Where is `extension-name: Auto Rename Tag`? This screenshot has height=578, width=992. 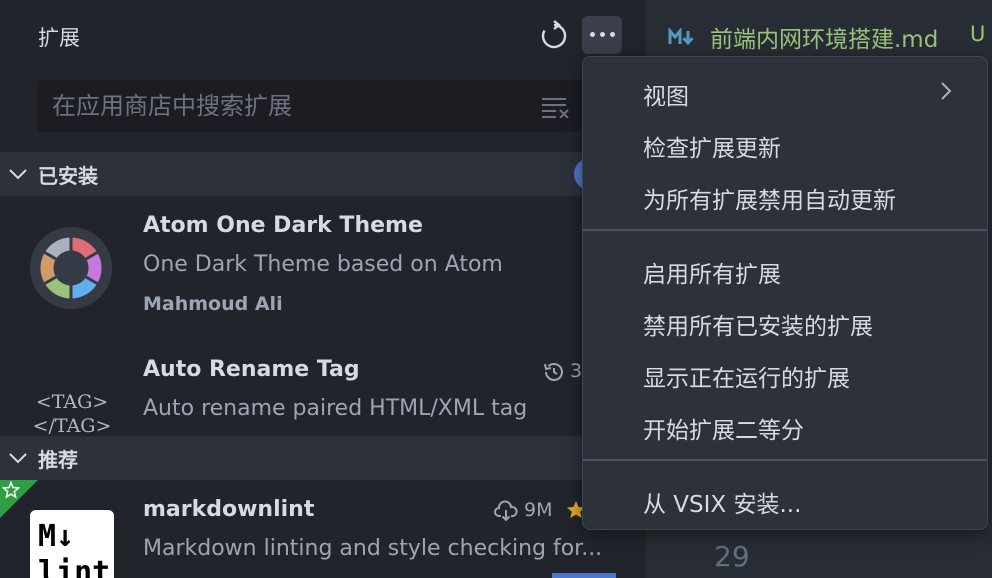 extension-name: Auto Rename Tag is located at coordinates (251, 369).